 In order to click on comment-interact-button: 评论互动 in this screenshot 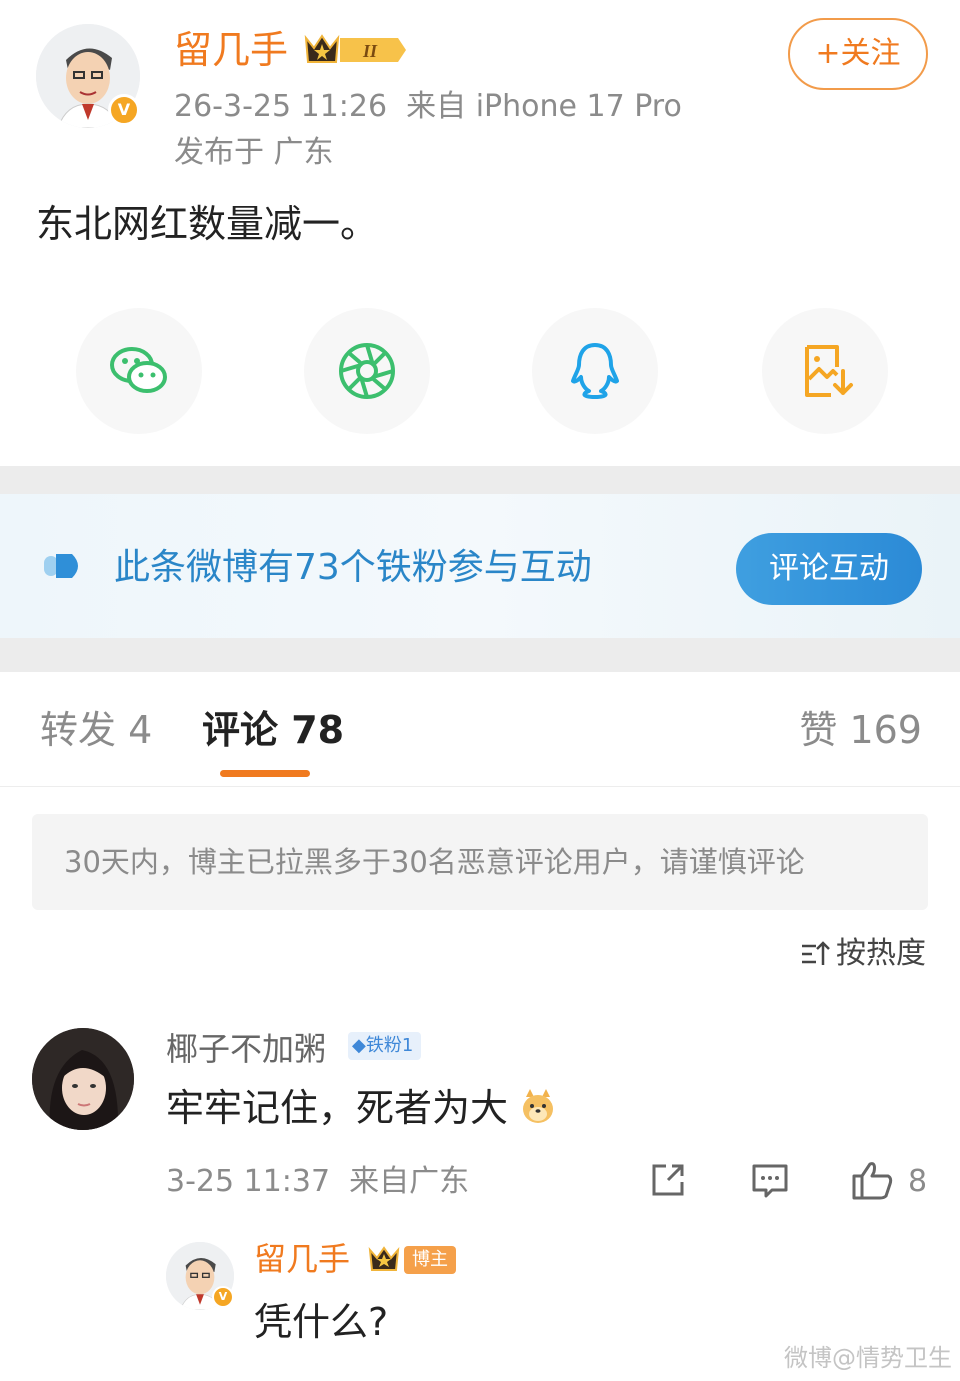, I will do `click(829, 569)`.